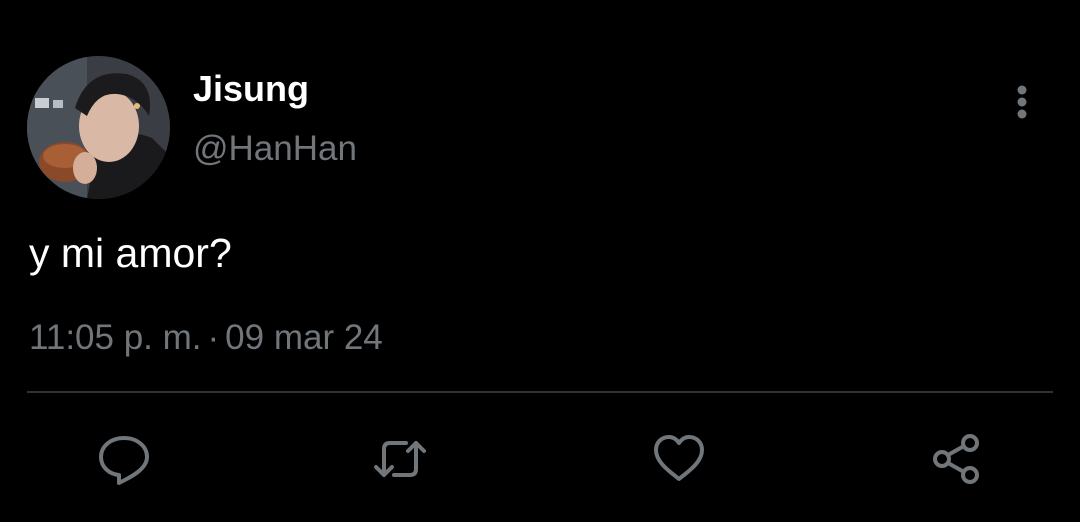 The height and width of the screenshot is (522, 1080). What do you see at coordinates (206, 338) in the screenshot?
I see `tweet-timestamp: 11:05 p. m. · 09 mar 24` at bounding box center [206, 338].